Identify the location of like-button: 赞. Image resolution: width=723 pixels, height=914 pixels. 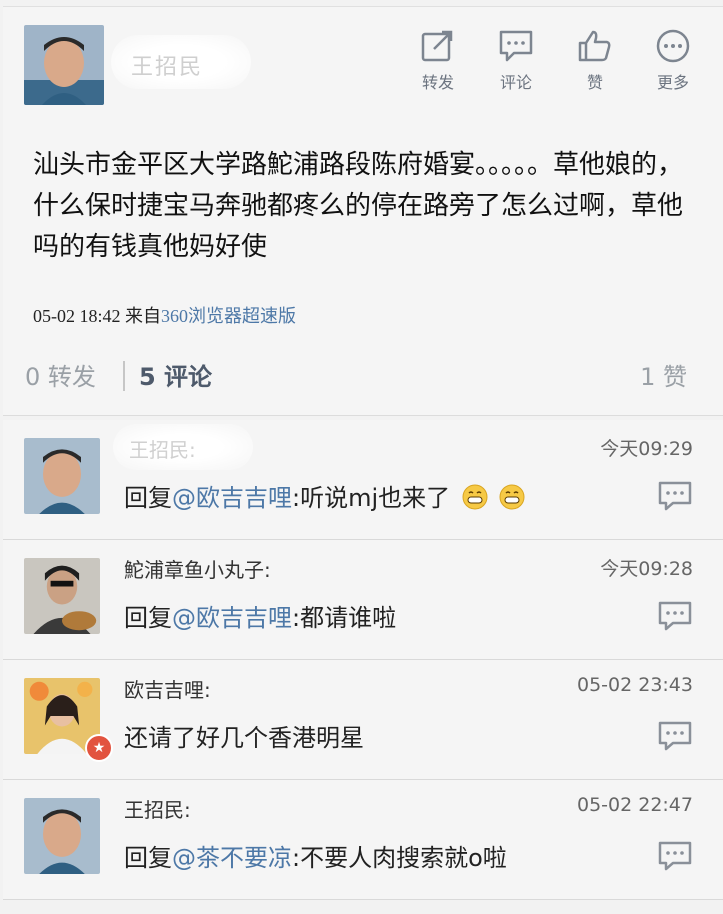
(595, 61).